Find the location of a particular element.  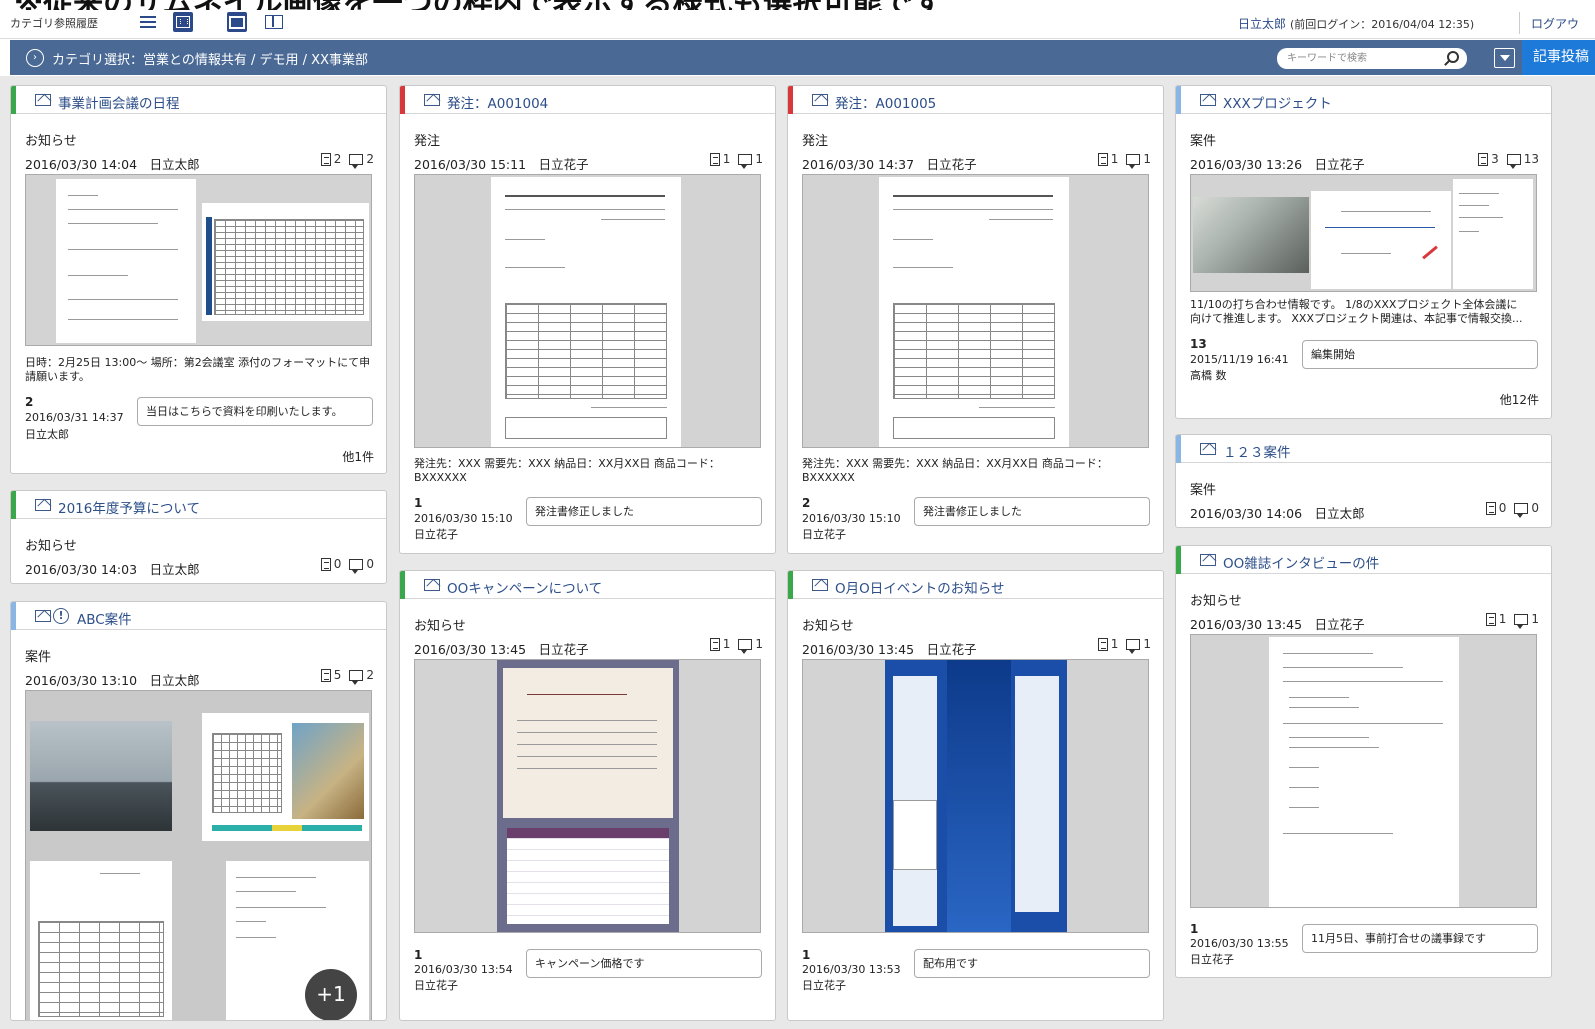

latest-comment: 編集開始 is located at coordinates (1420, 354).